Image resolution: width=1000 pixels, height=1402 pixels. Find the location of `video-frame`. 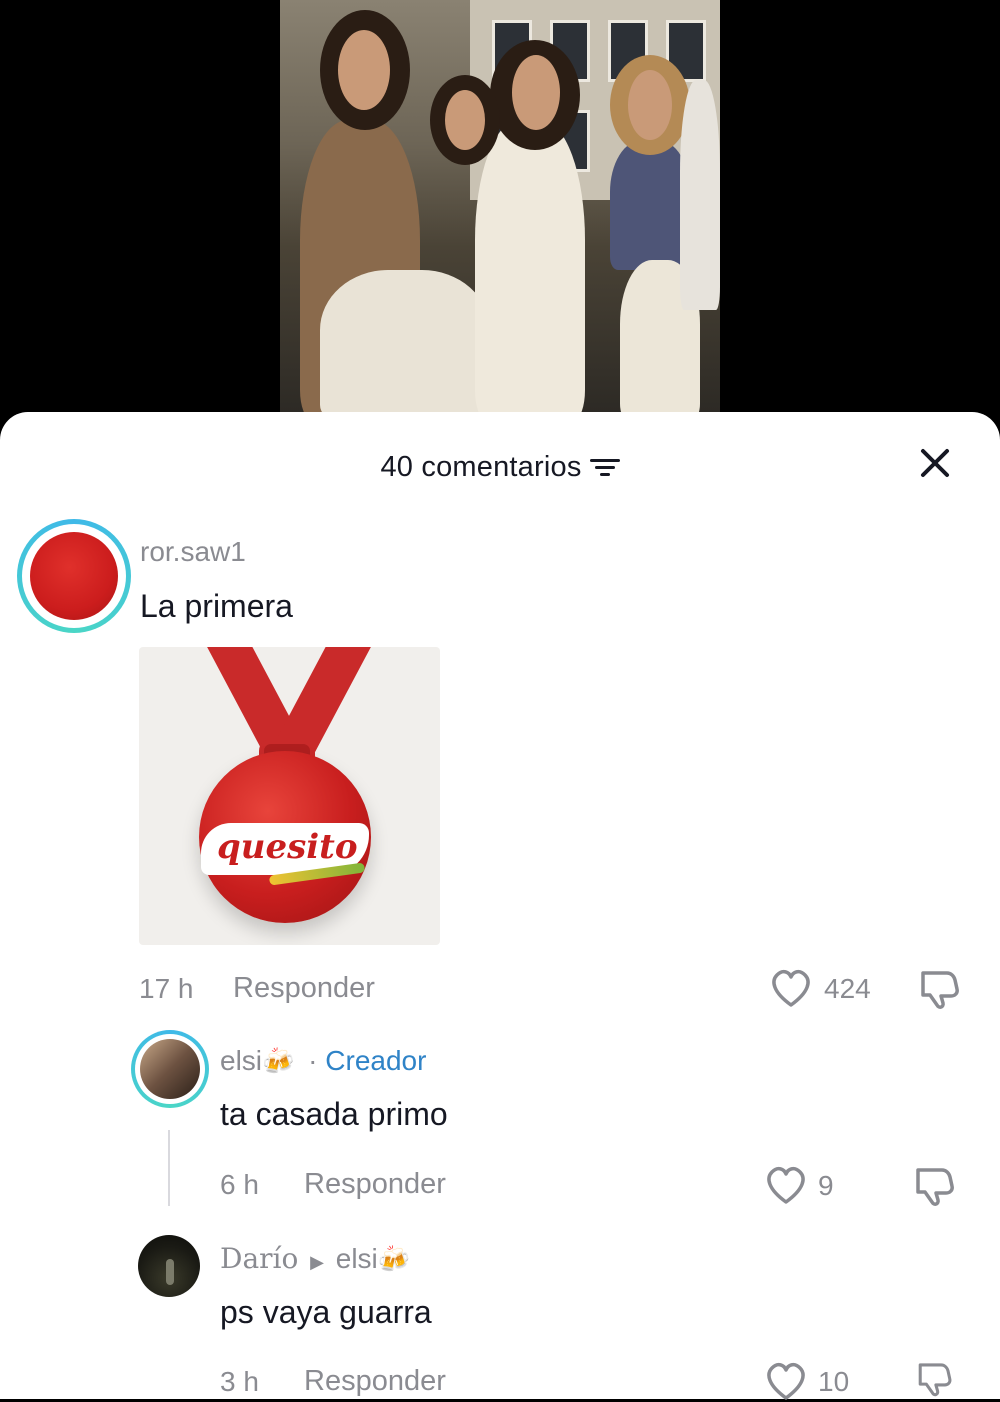

video-frame is located at coordinates (500, 206).